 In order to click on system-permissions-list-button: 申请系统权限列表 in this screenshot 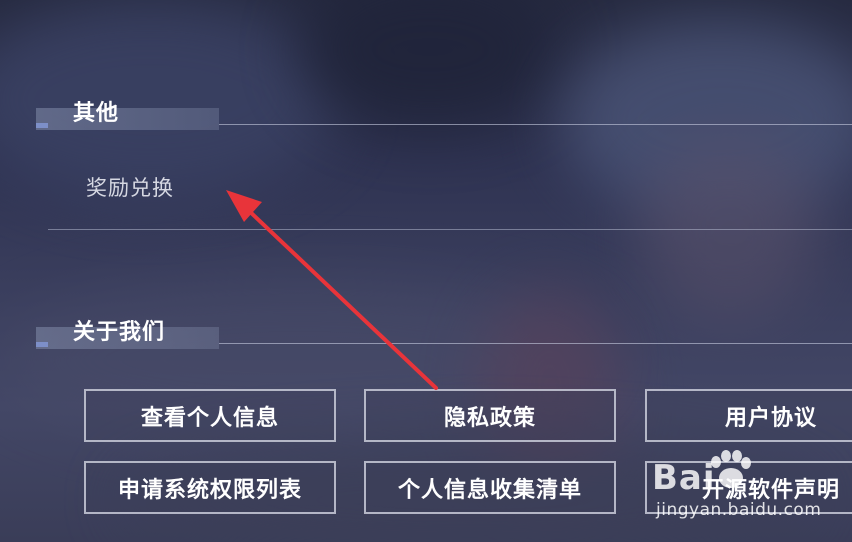, I will do `click(210, 487)`.